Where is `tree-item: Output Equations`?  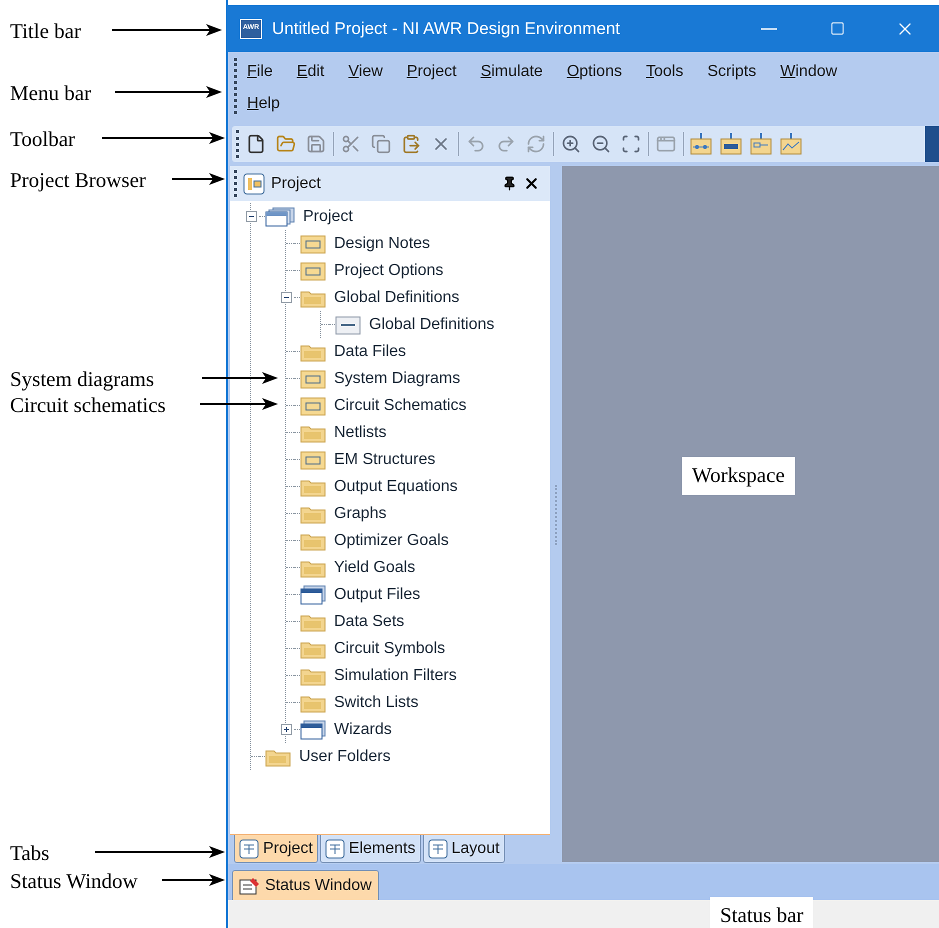 tree-item: Output Equations is located at coordinates (396, 486).